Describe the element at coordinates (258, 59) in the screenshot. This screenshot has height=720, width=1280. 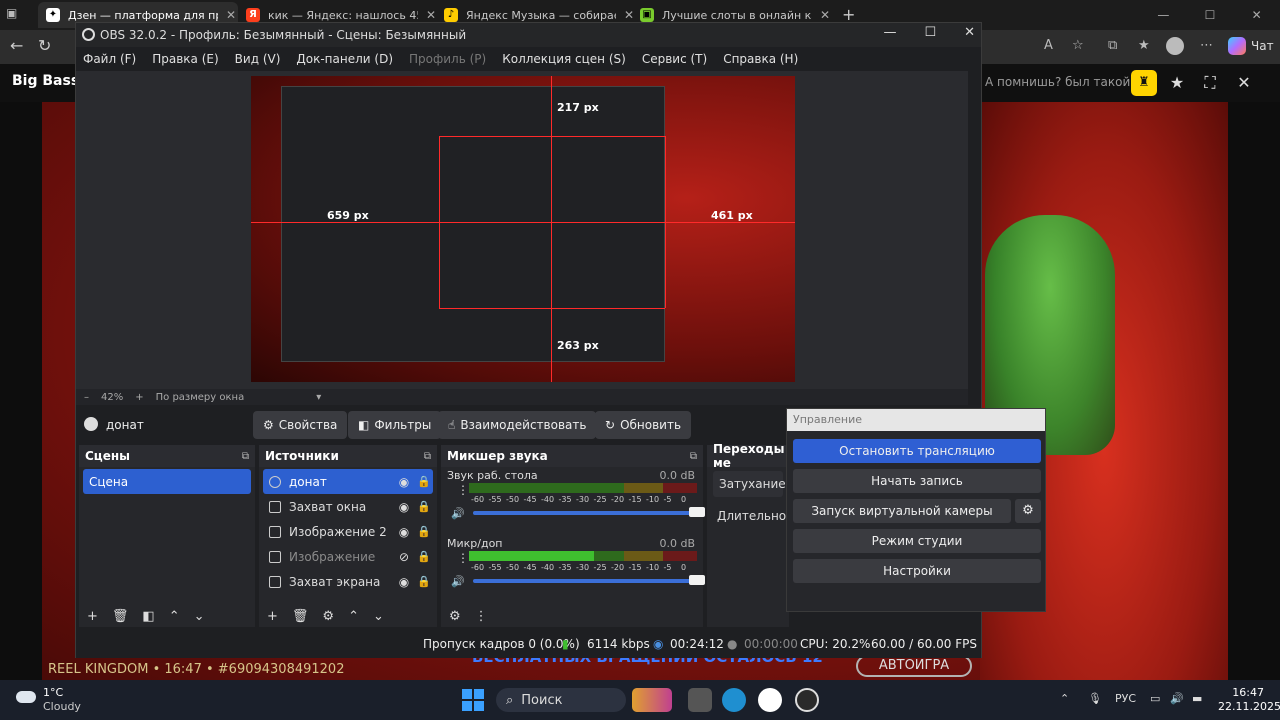
I see `menu-view: Вид (V)` at that location.